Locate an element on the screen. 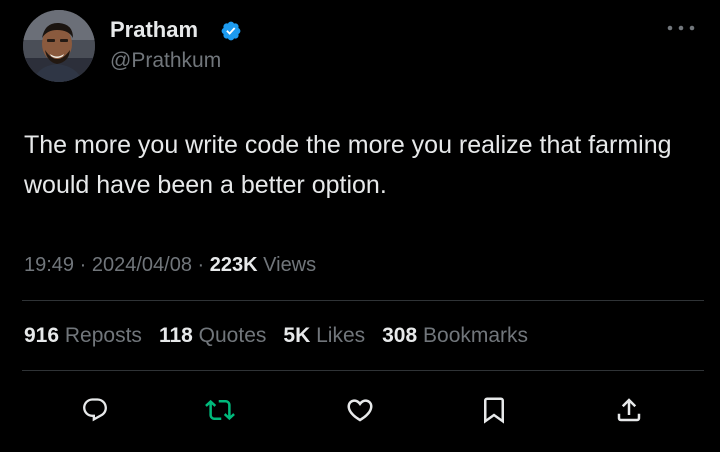  profile-photo is located at coordinates (59, 46).